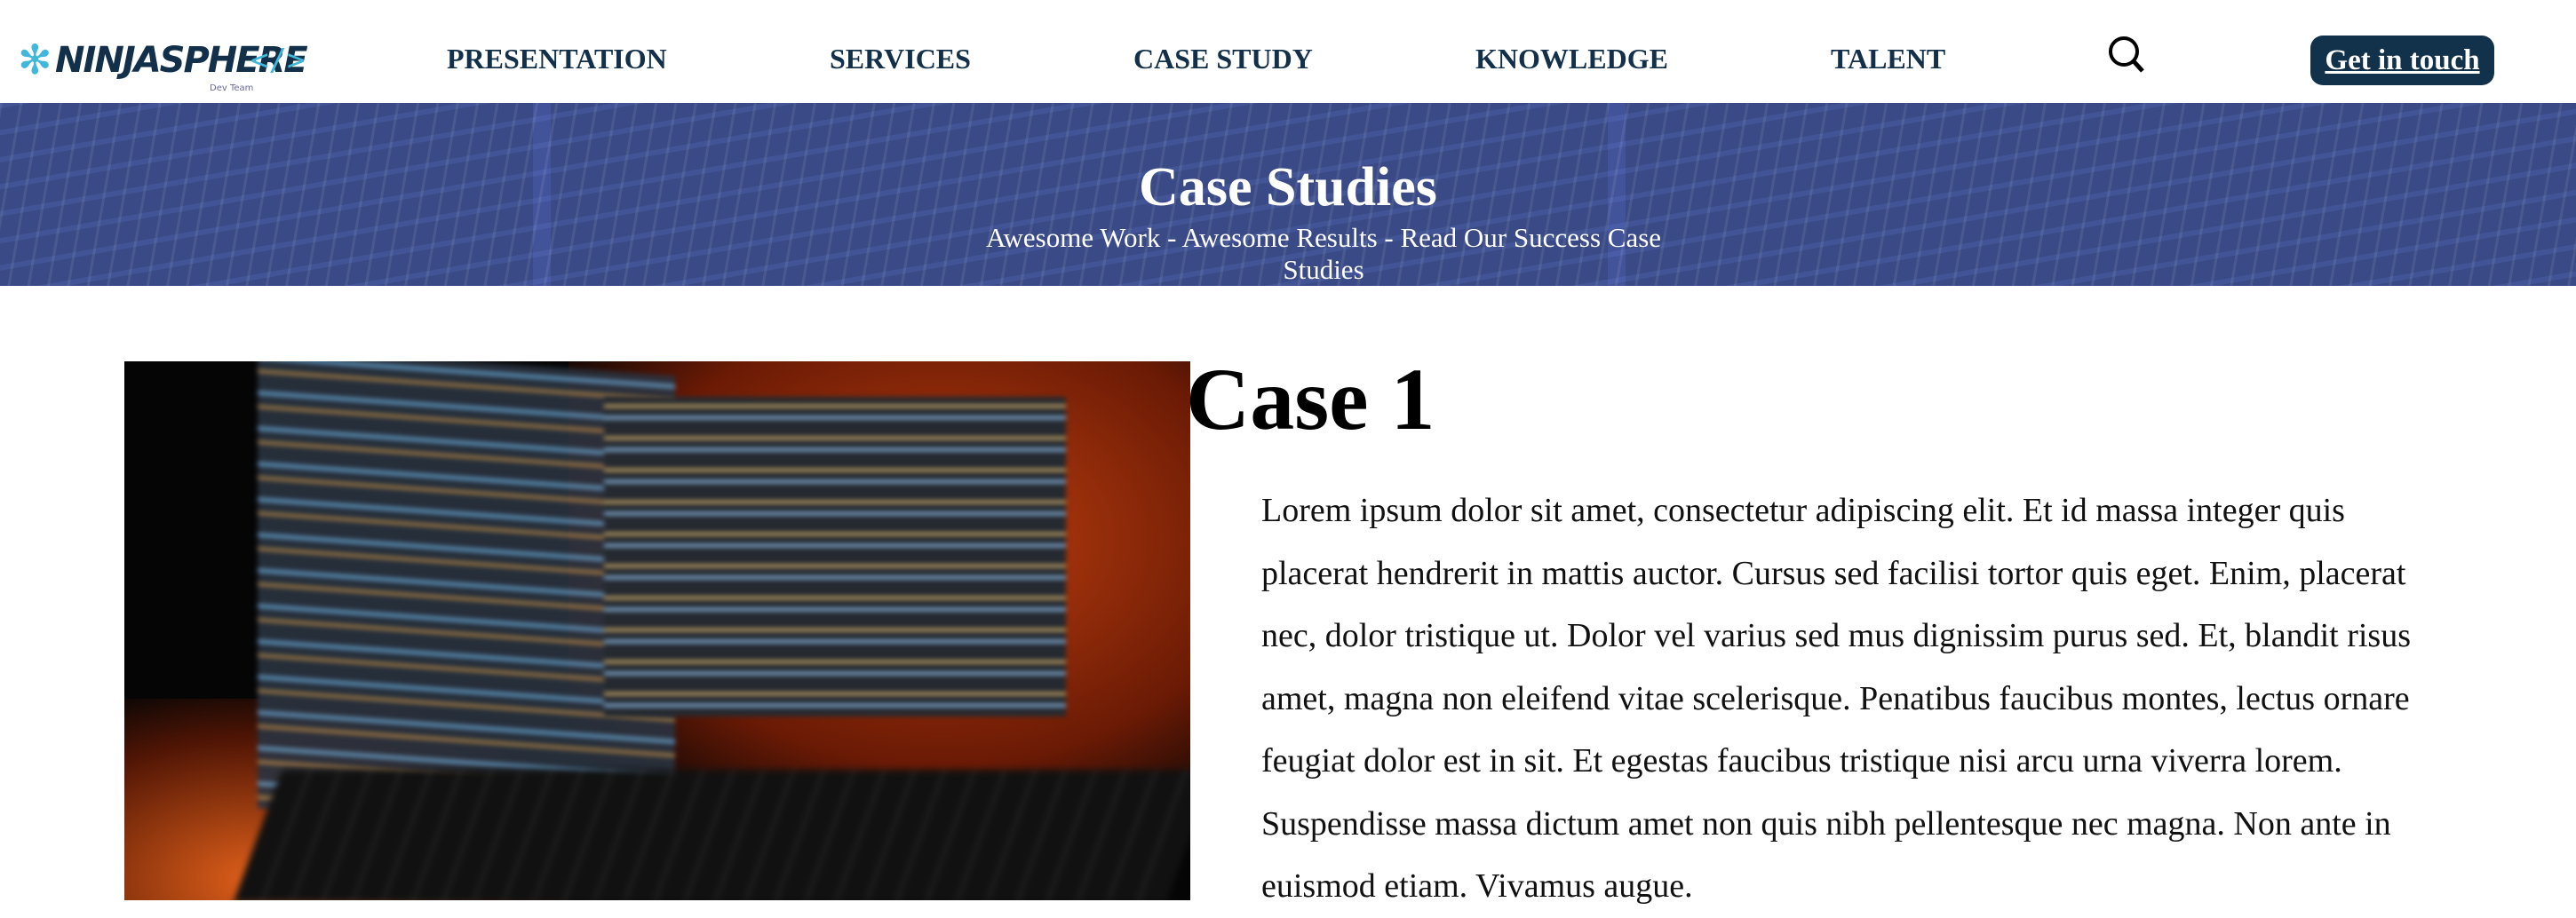 The height and width of the screenshot is (918, 2576). What do you see at coordinates (1310, 399) in the screenshot?
I see `case-title: Case 1` at bounding box center [1310, 399].